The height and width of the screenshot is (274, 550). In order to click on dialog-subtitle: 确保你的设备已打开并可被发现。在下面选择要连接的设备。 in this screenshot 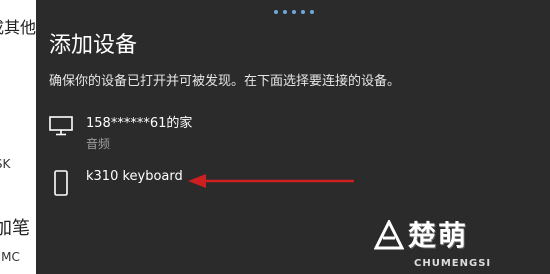, I will do `click(225, 81)`.